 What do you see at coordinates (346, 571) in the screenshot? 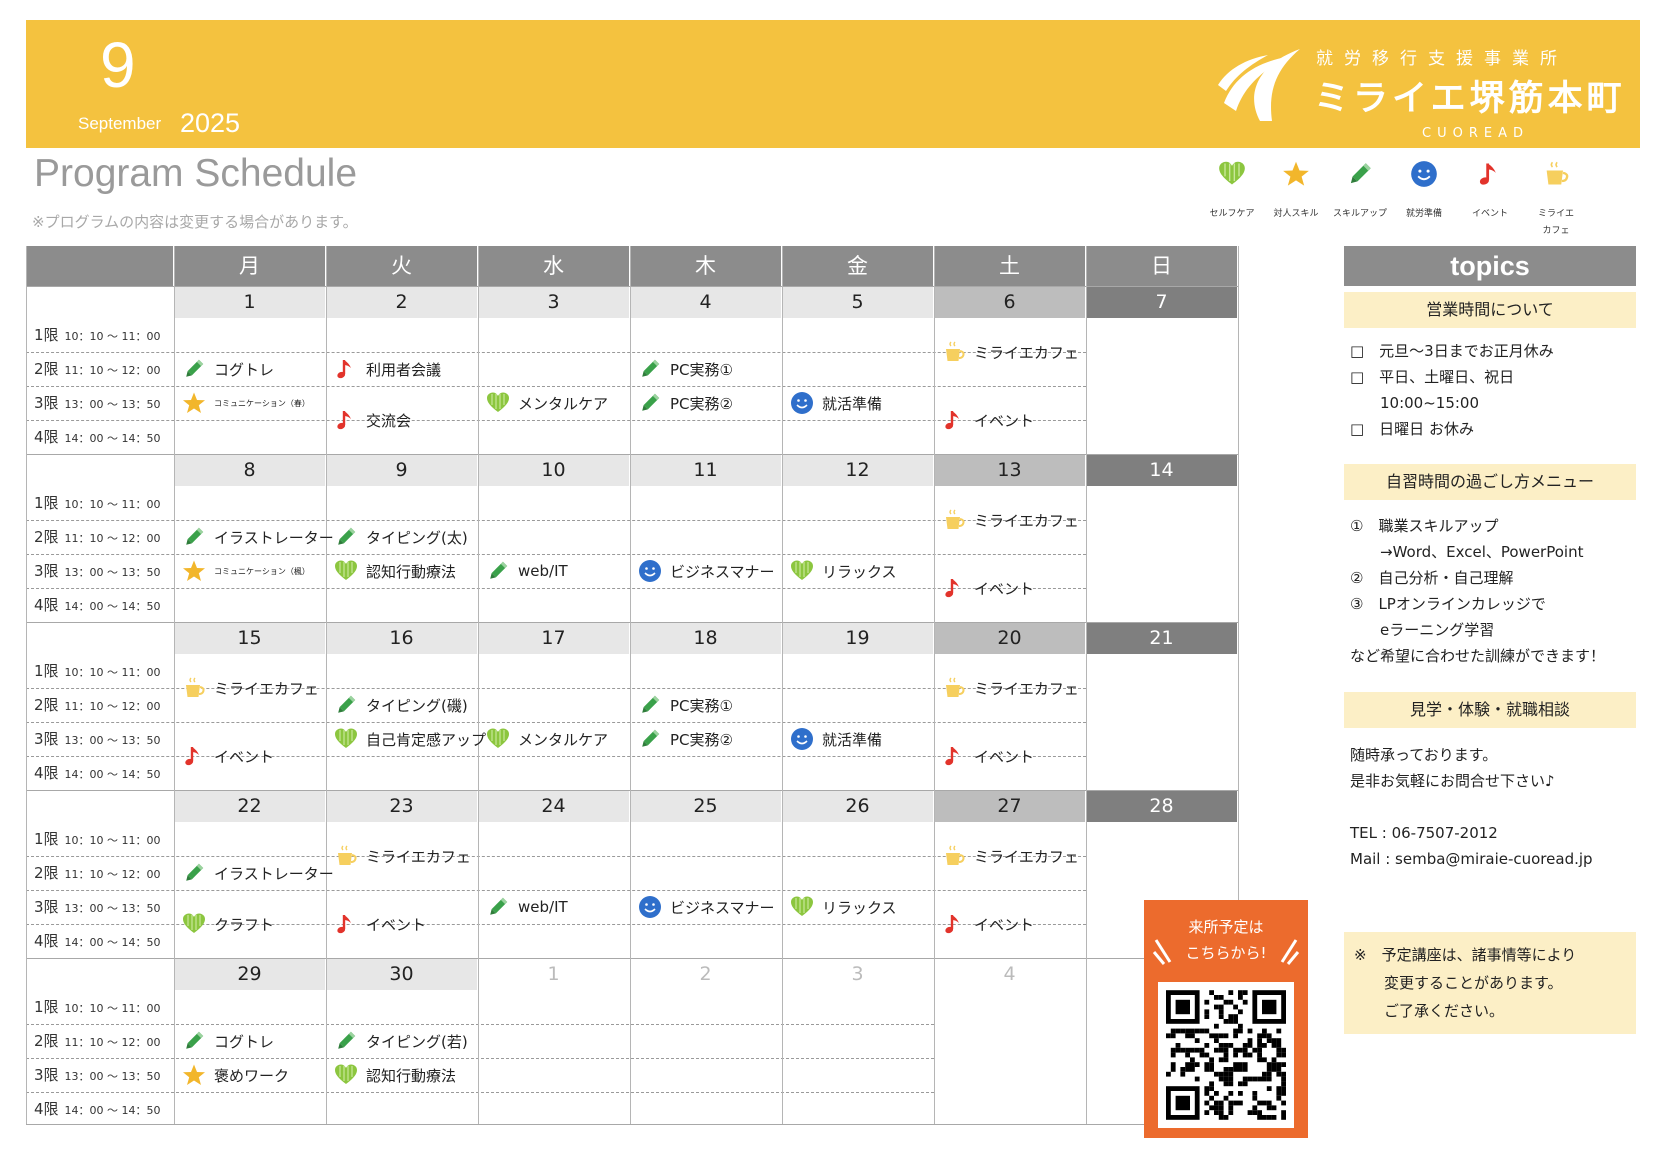
I see `heart-icon` at bounding box center [346, 571].